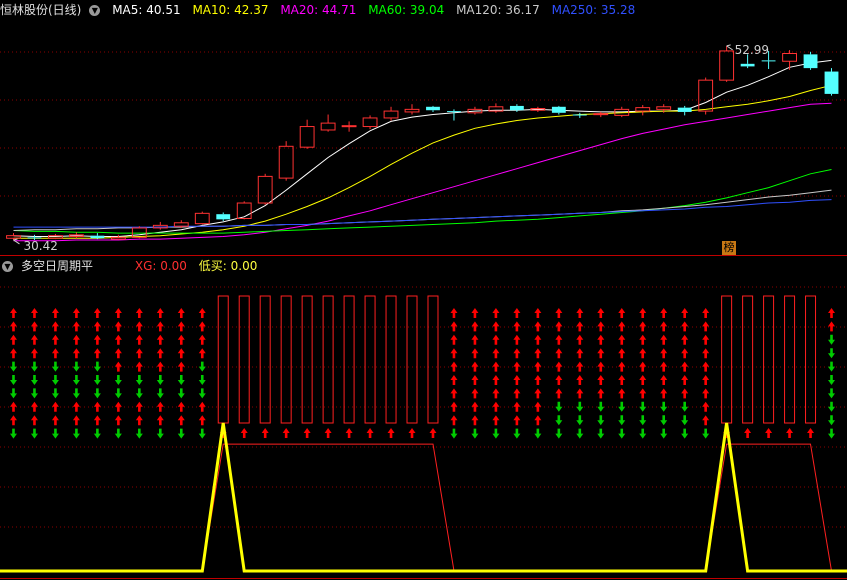  What do you see at coordinates (752, 50) in the screenshot?
I see `high-price-label: 52.99` at bounding box center [752, 50].